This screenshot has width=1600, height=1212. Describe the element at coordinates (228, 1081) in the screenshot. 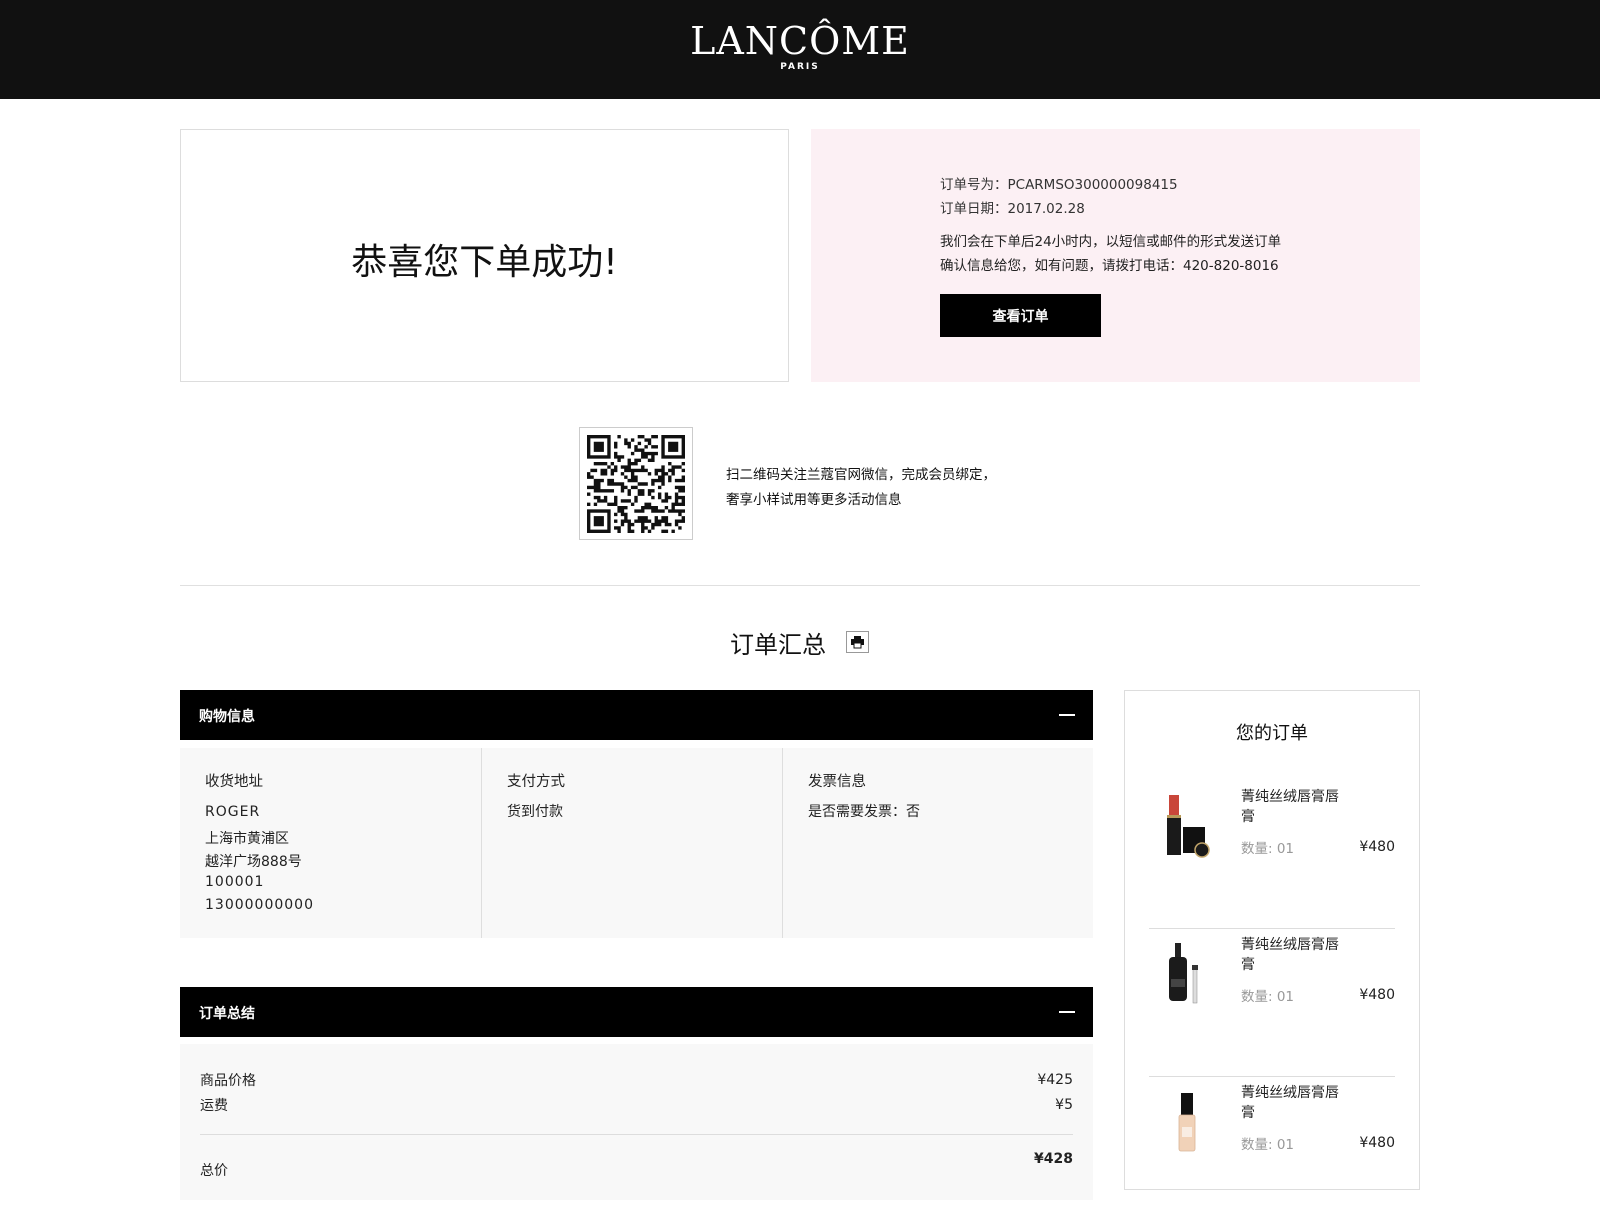

I see `subtotal-label: 商品价格` at that location.